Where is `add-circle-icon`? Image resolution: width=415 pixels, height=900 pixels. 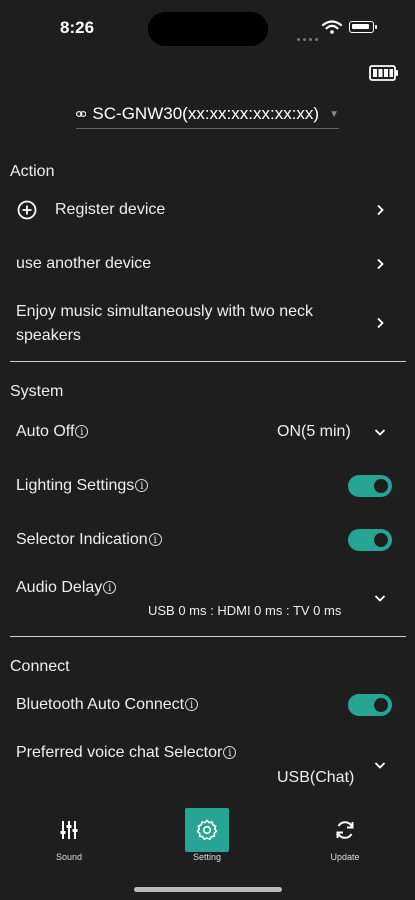
add-circle-icon is located at coordinates (27, 210).